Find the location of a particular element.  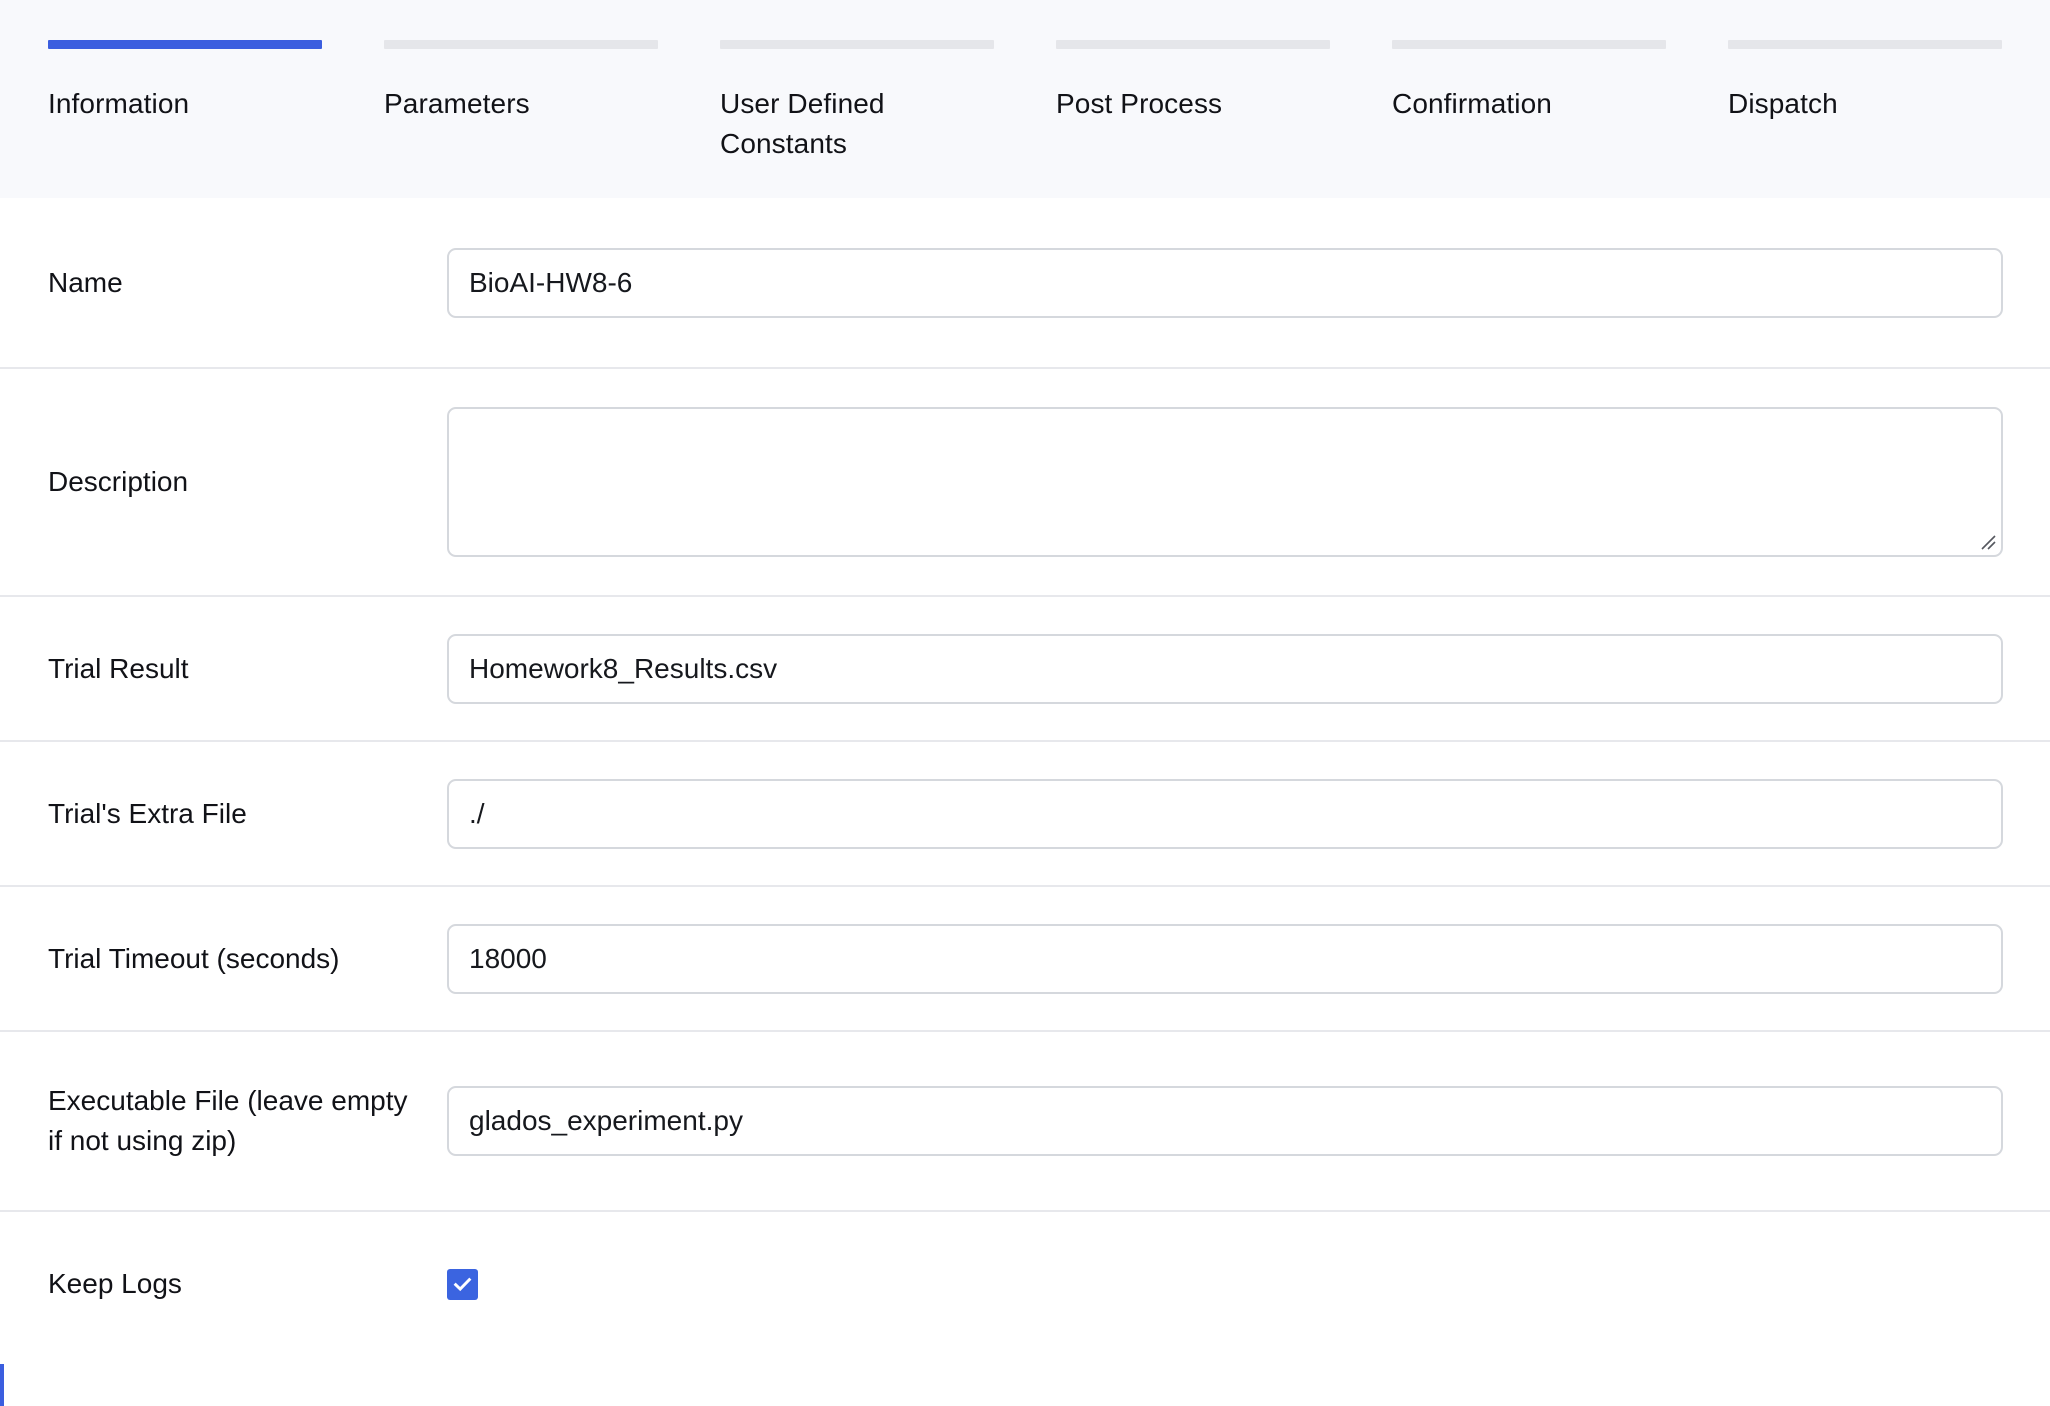

control-description is located at coordinates (1225, 482).